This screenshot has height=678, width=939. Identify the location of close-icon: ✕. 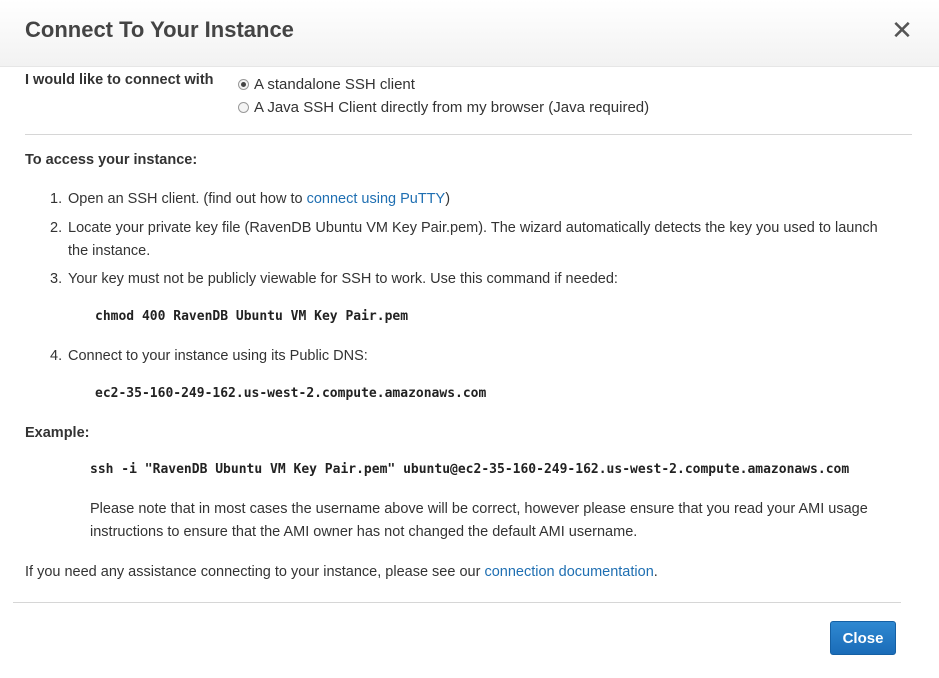
(902, 30).